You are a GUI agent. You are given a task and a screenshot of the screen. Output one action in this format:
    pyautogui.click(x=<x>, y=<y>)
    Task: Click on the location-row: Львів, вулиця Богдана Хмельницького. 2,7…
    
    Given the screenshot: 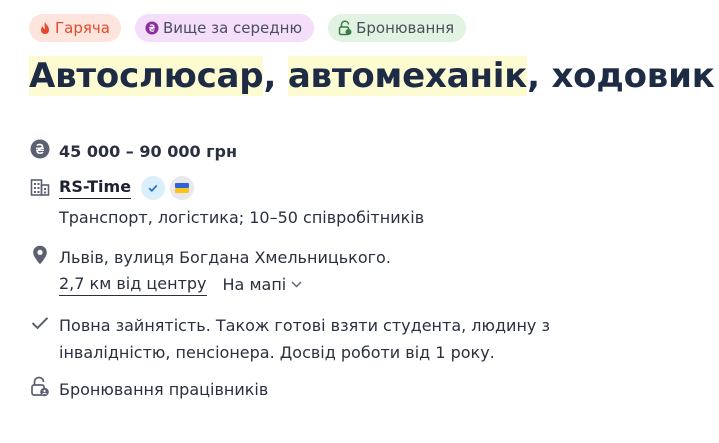 What is the action you would take?
    pyautogui.click(x=210, y=271)
    